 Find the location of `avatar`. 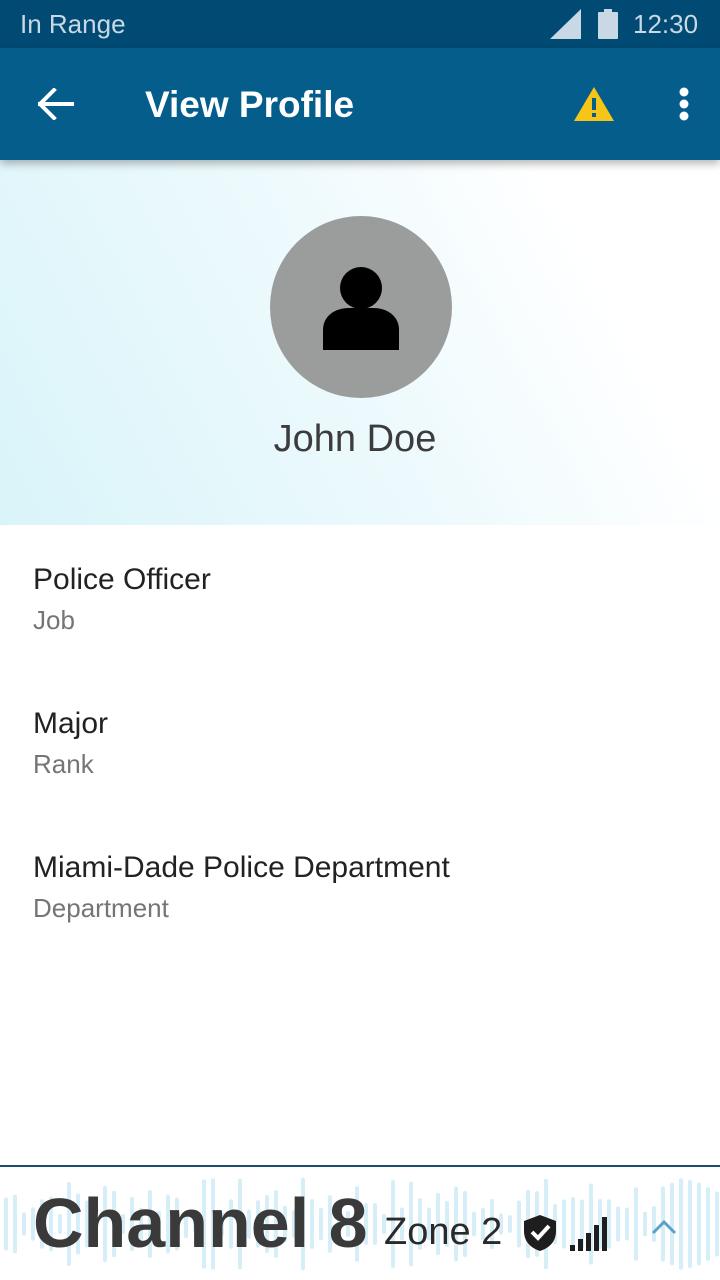

avatar is located at coordinates (361, 307).